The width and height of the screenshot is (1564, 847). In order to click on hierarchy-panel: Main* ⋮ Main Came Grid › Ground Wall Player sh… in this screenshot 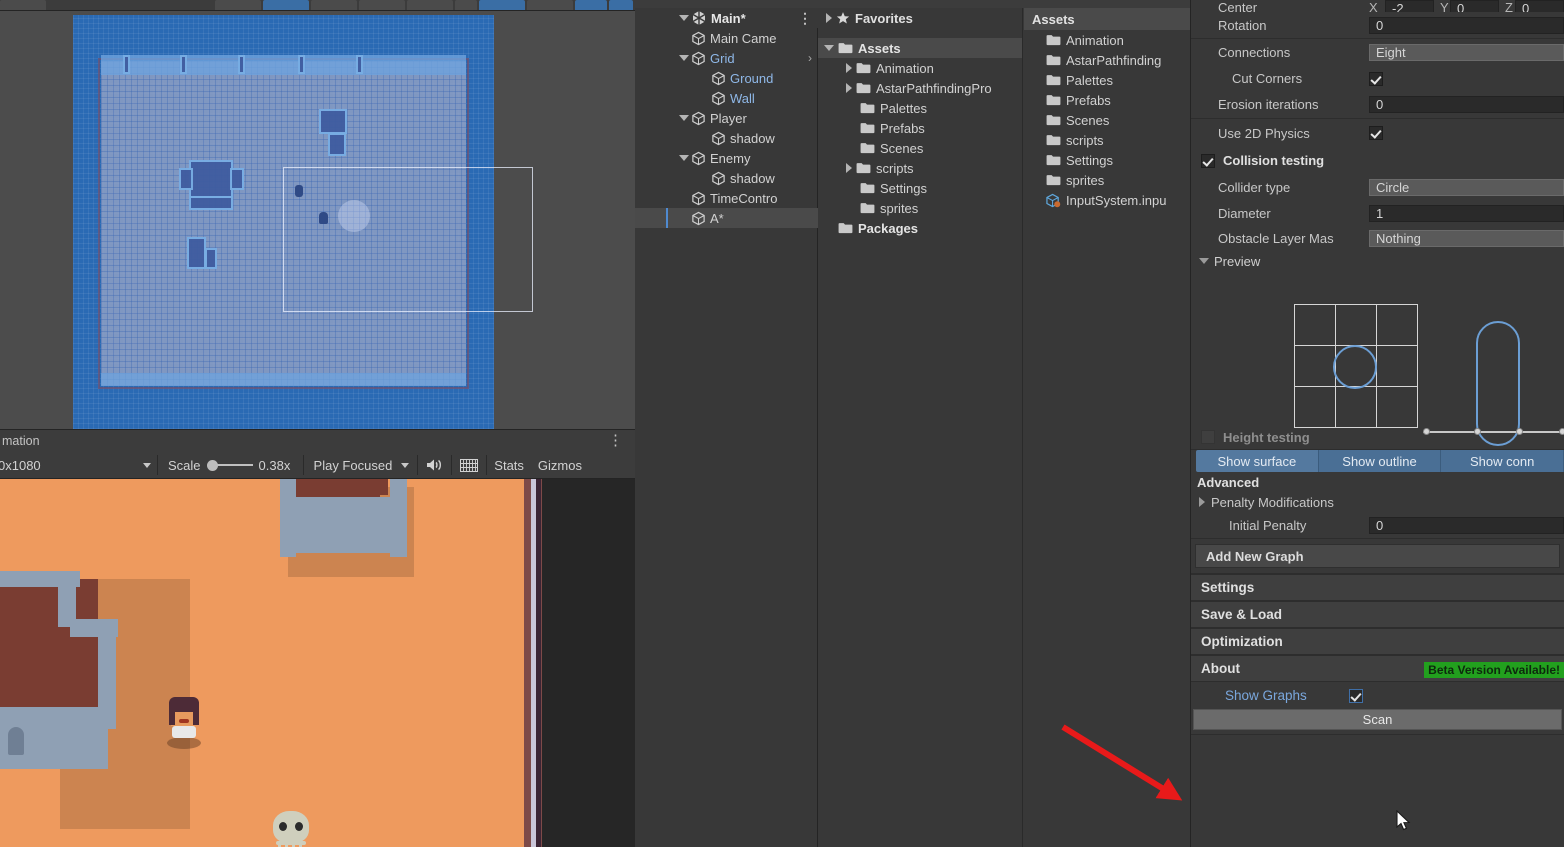, I will do `click(726, 423)`.